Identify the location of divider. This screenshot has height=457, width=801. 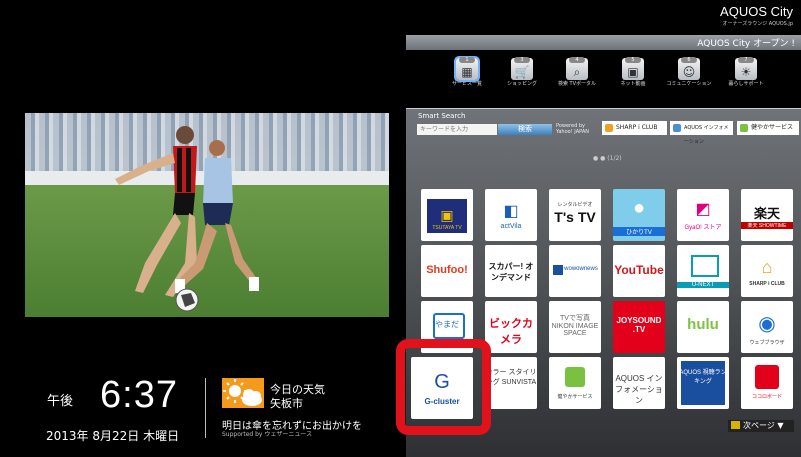
(205, 408).